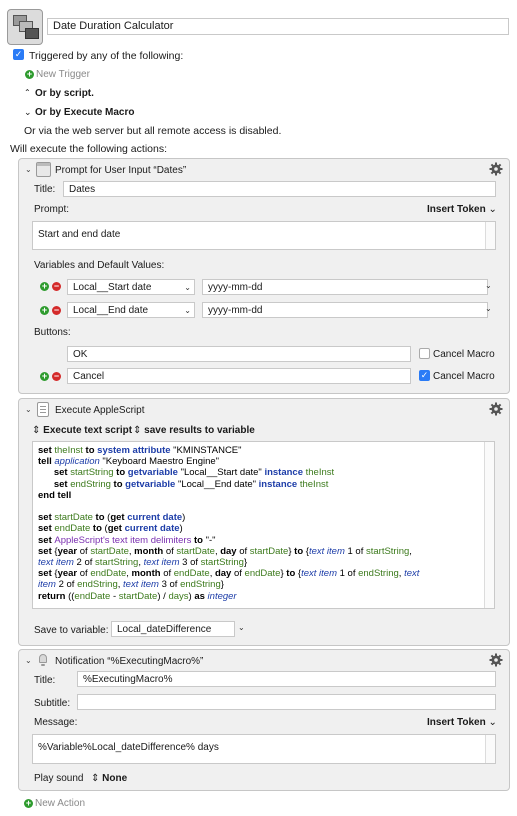 This screenshot has height=816, width=517. Describe the element at coordinates (131, 310) in the screenshot. I see `variable-name-field: Local__End date ⌄` at that location.